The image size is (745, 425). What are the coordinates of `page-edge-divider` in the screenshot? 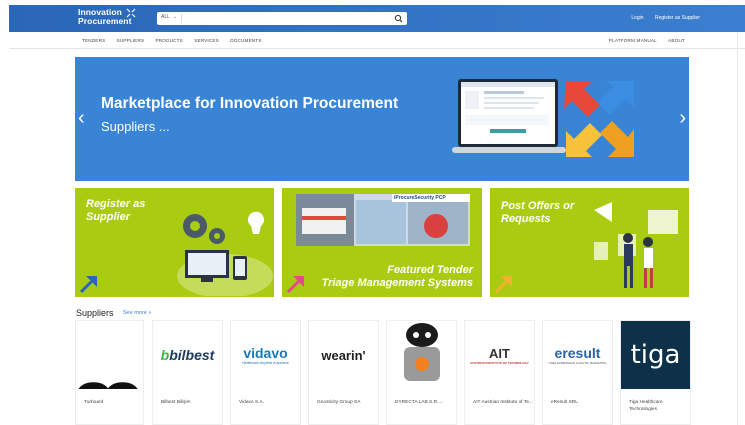 It's located at (737, 228).